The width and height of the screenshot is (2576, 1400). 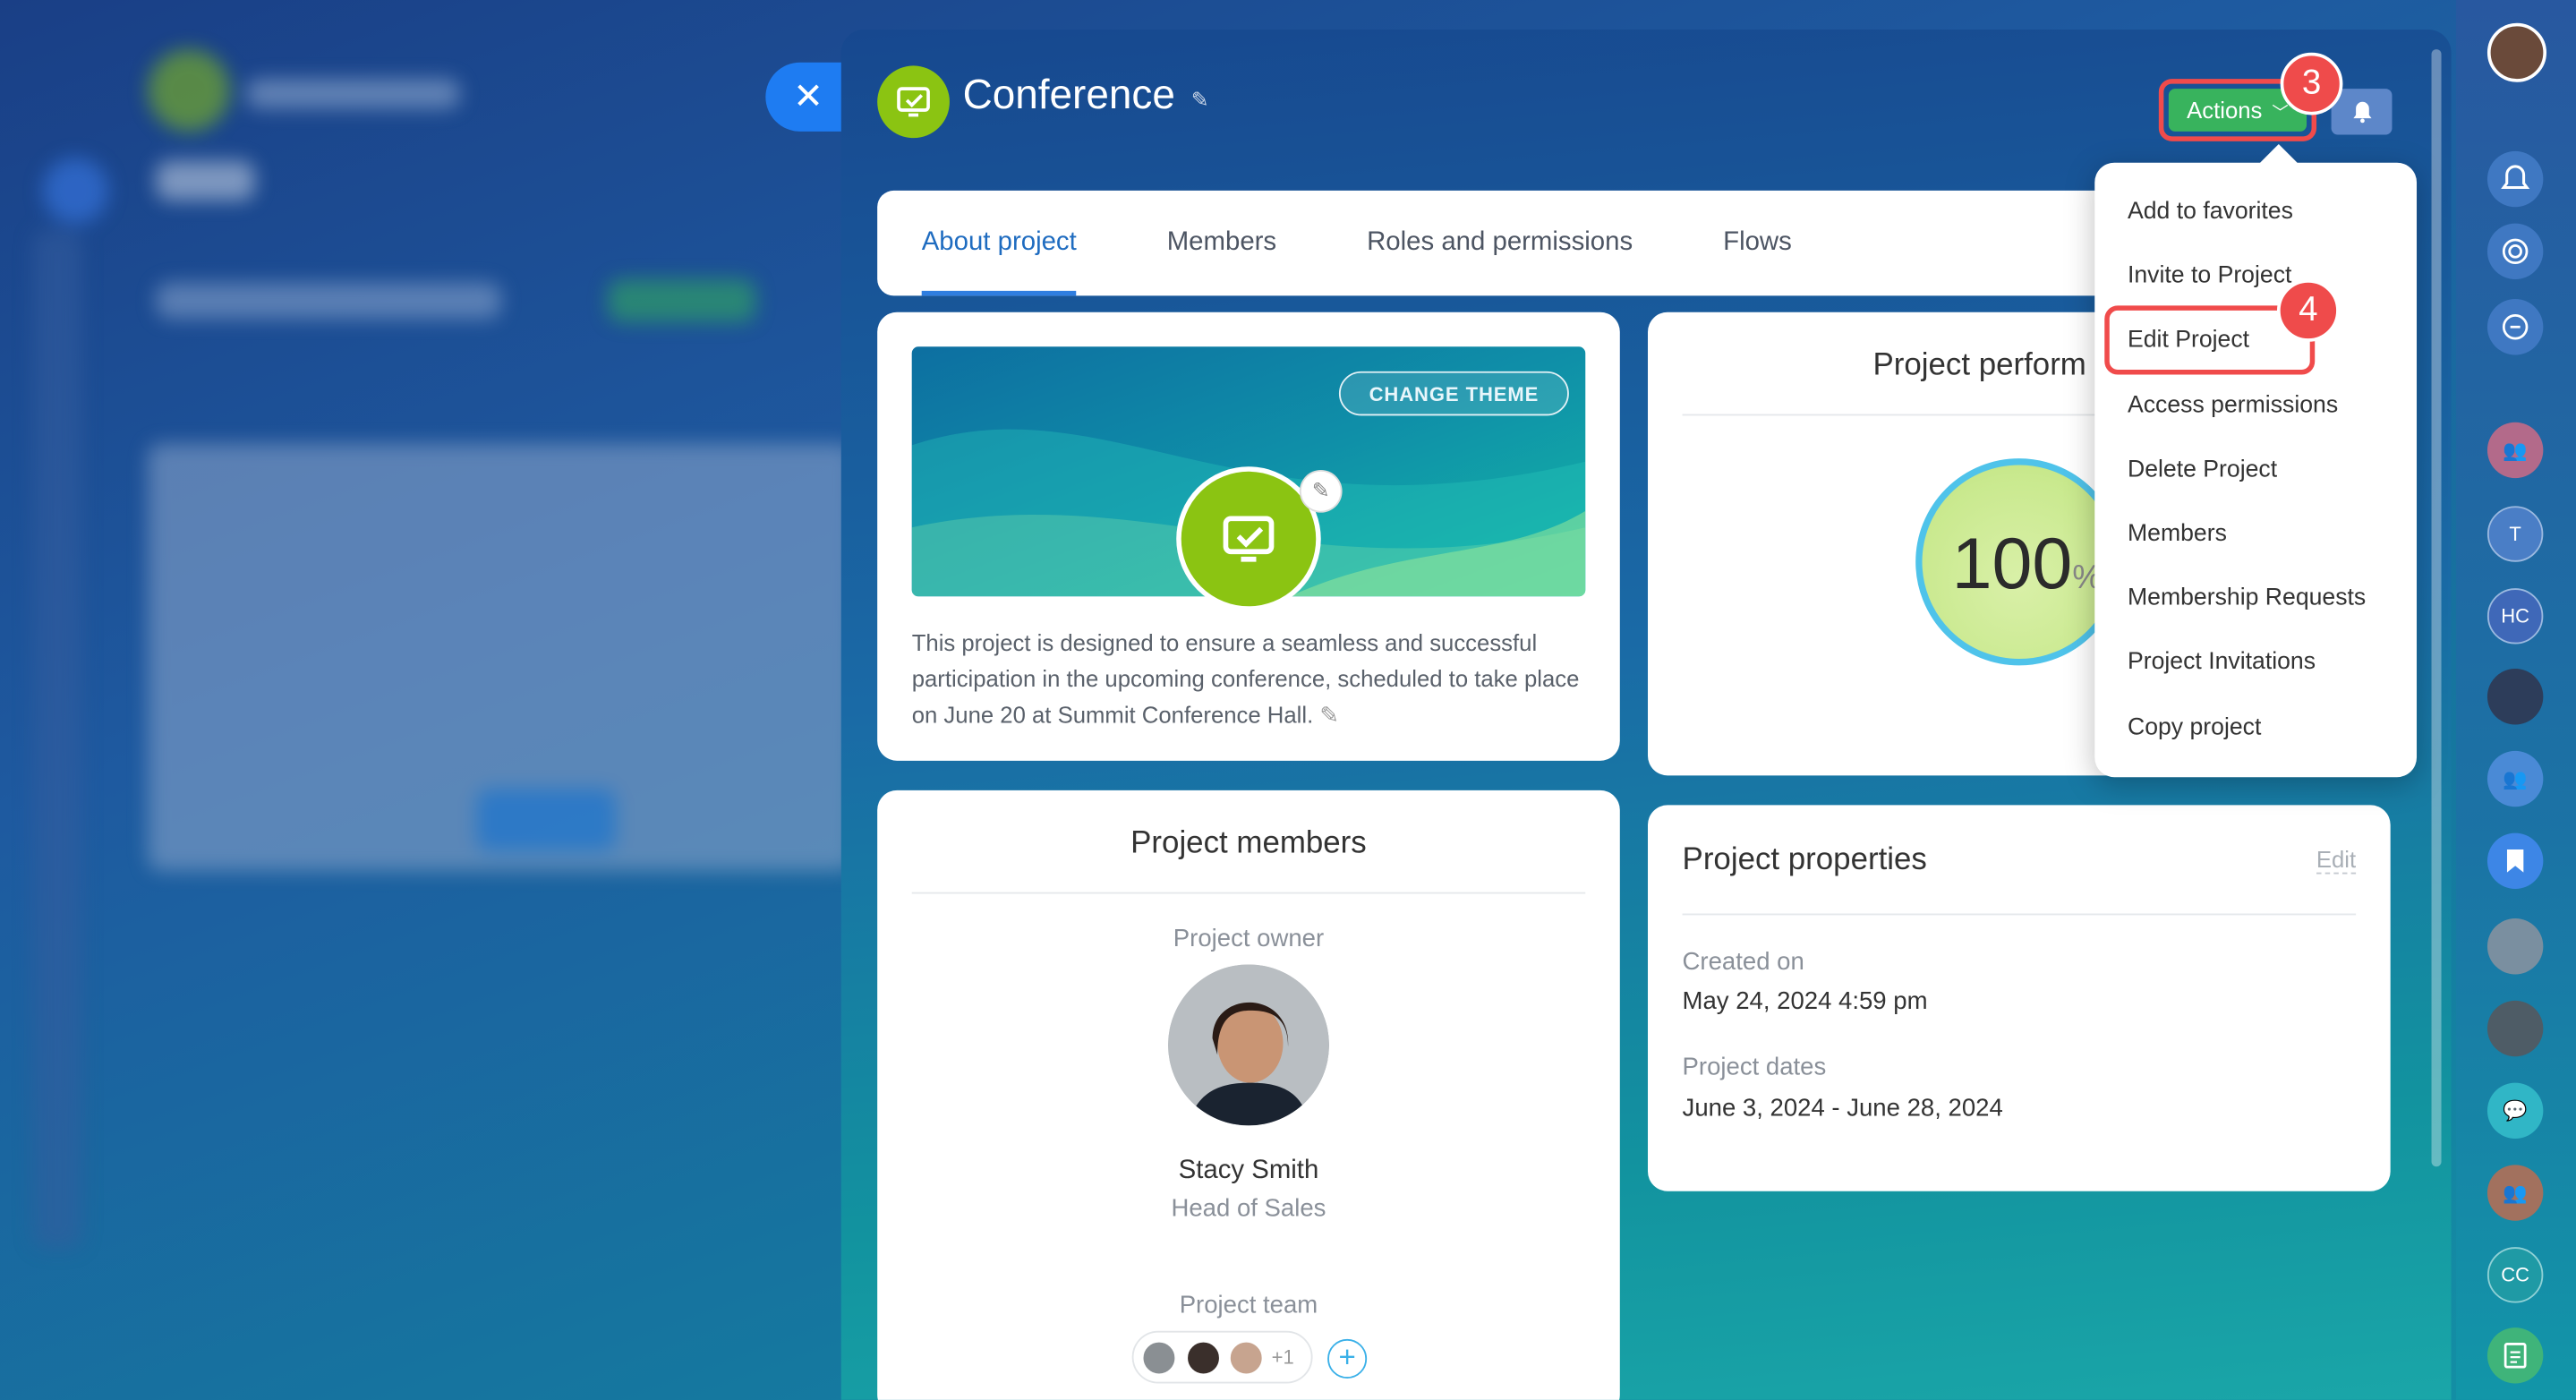 I want to click on team-label: Project team, so click(x=1248, y=1305).